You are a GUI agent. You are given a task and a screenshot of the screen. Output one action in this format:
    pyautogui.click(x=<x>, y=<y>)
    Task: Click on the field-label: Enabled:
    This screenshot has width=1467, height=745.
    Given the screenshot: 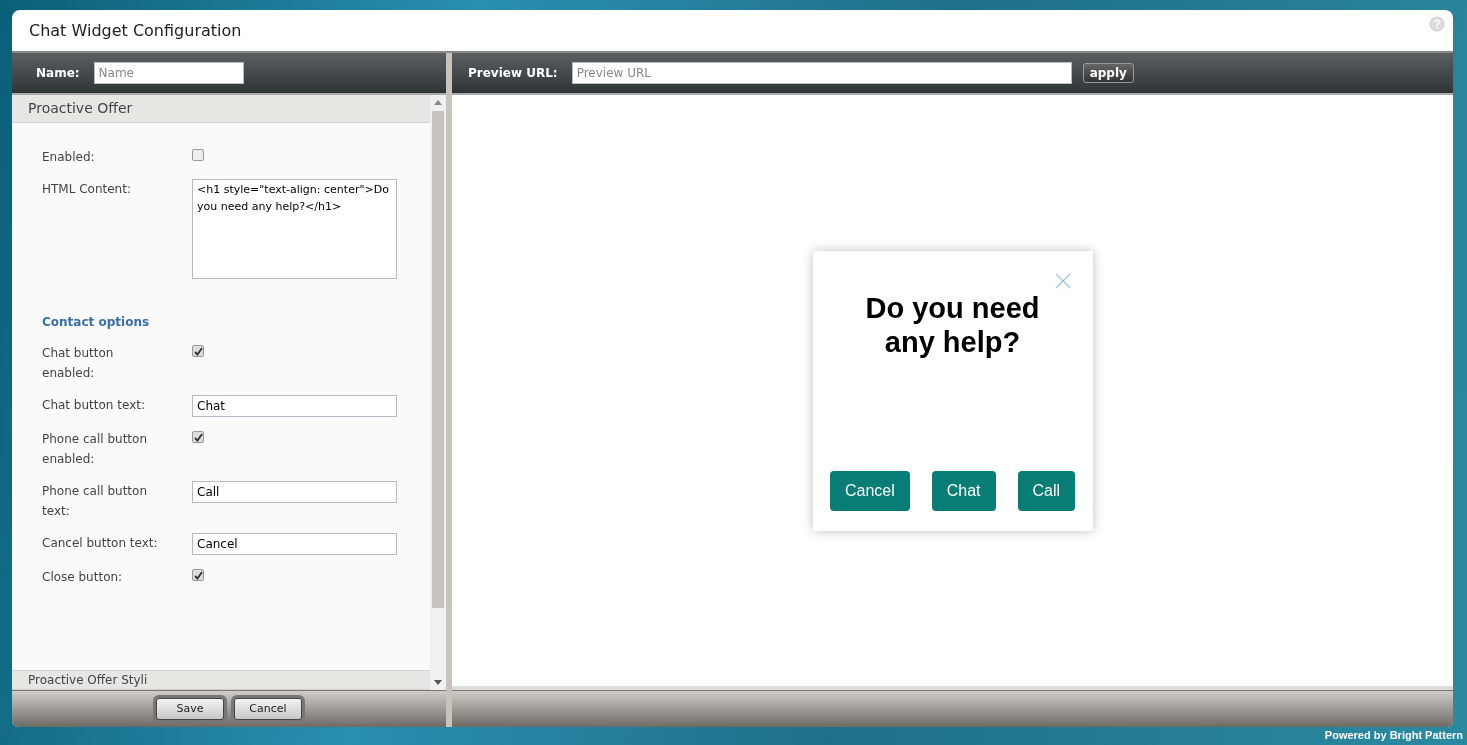 What is the action you would take?
    pyautogui.click(x=69, y=157)
    